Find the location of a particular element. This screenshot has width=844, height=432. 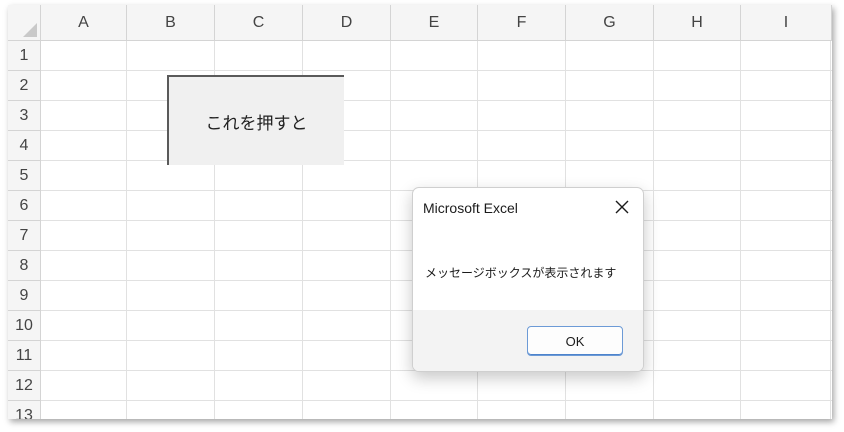

column-header-e: E is located at coordinates (434, 23).